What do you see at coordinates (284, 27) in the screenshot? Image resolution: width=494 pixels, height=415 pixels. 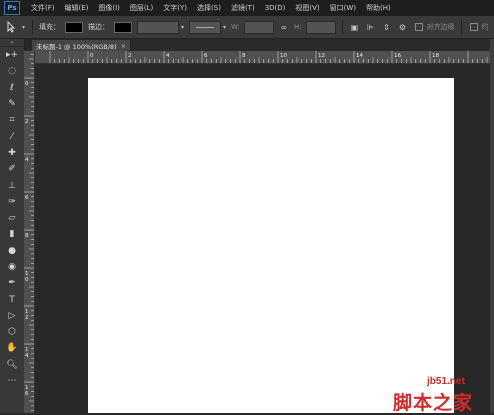 I see `link-icon: ∞` at bounding box center [284, 27].